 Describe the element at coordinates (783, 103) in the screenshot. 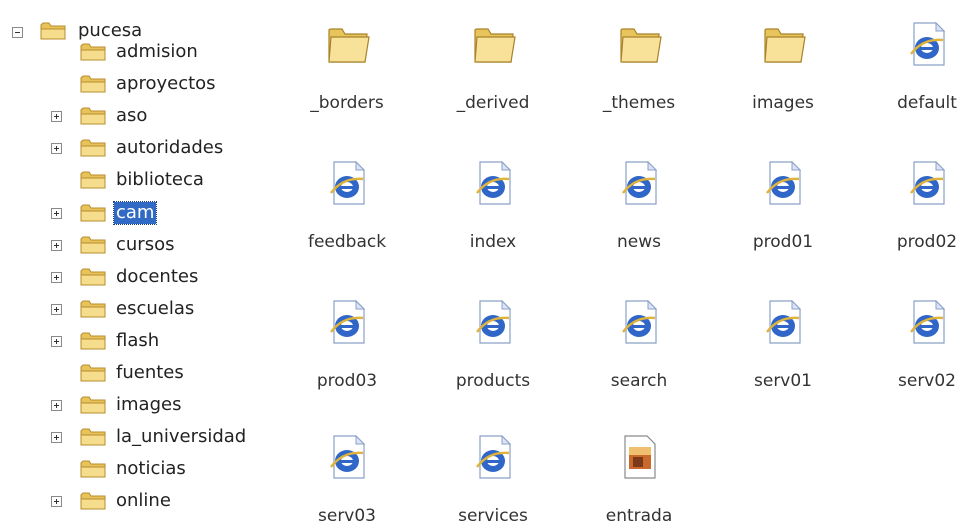

I see `file-label: images` at that location.